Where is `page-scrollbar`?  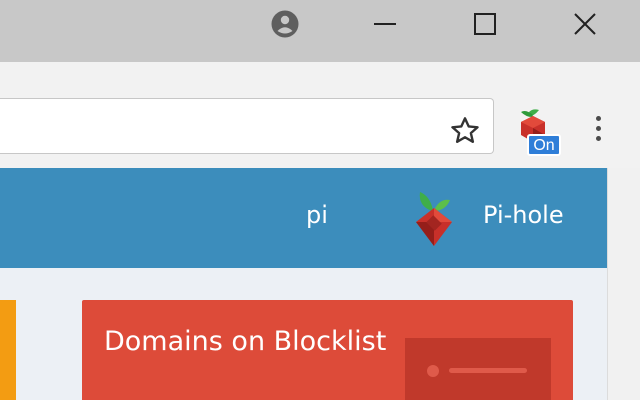
page-scrollbar is located at coordinates (623, 284).